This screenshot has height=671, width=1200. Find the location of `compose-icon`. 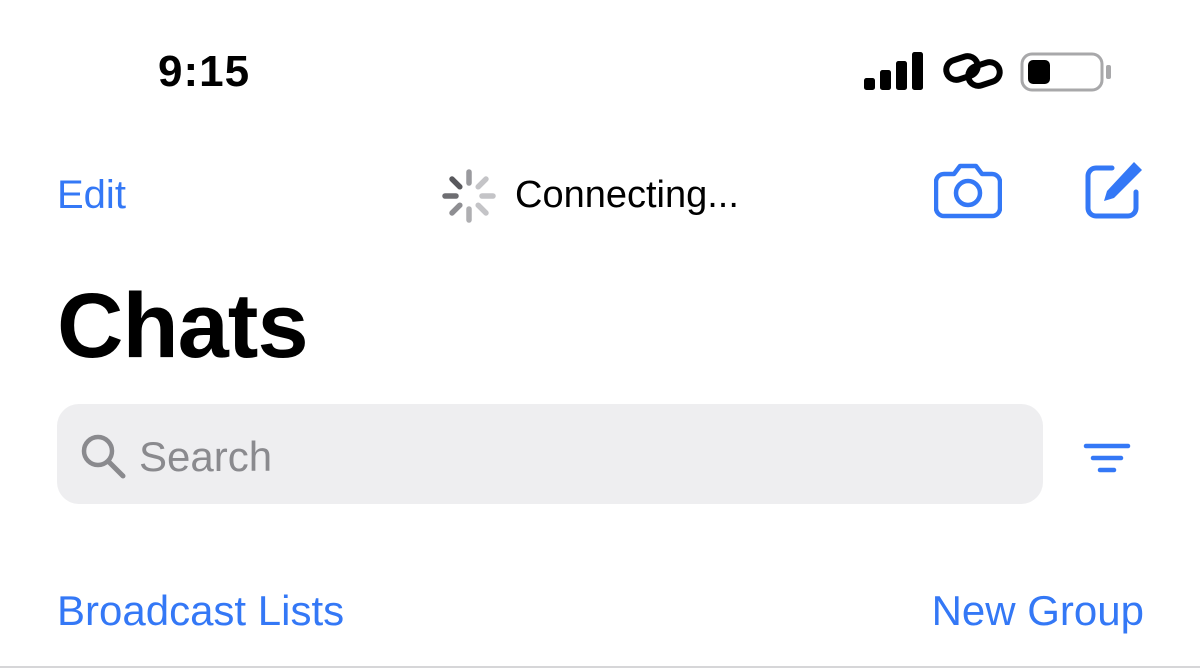

compose-icon is located at coordinates (1114, 190).